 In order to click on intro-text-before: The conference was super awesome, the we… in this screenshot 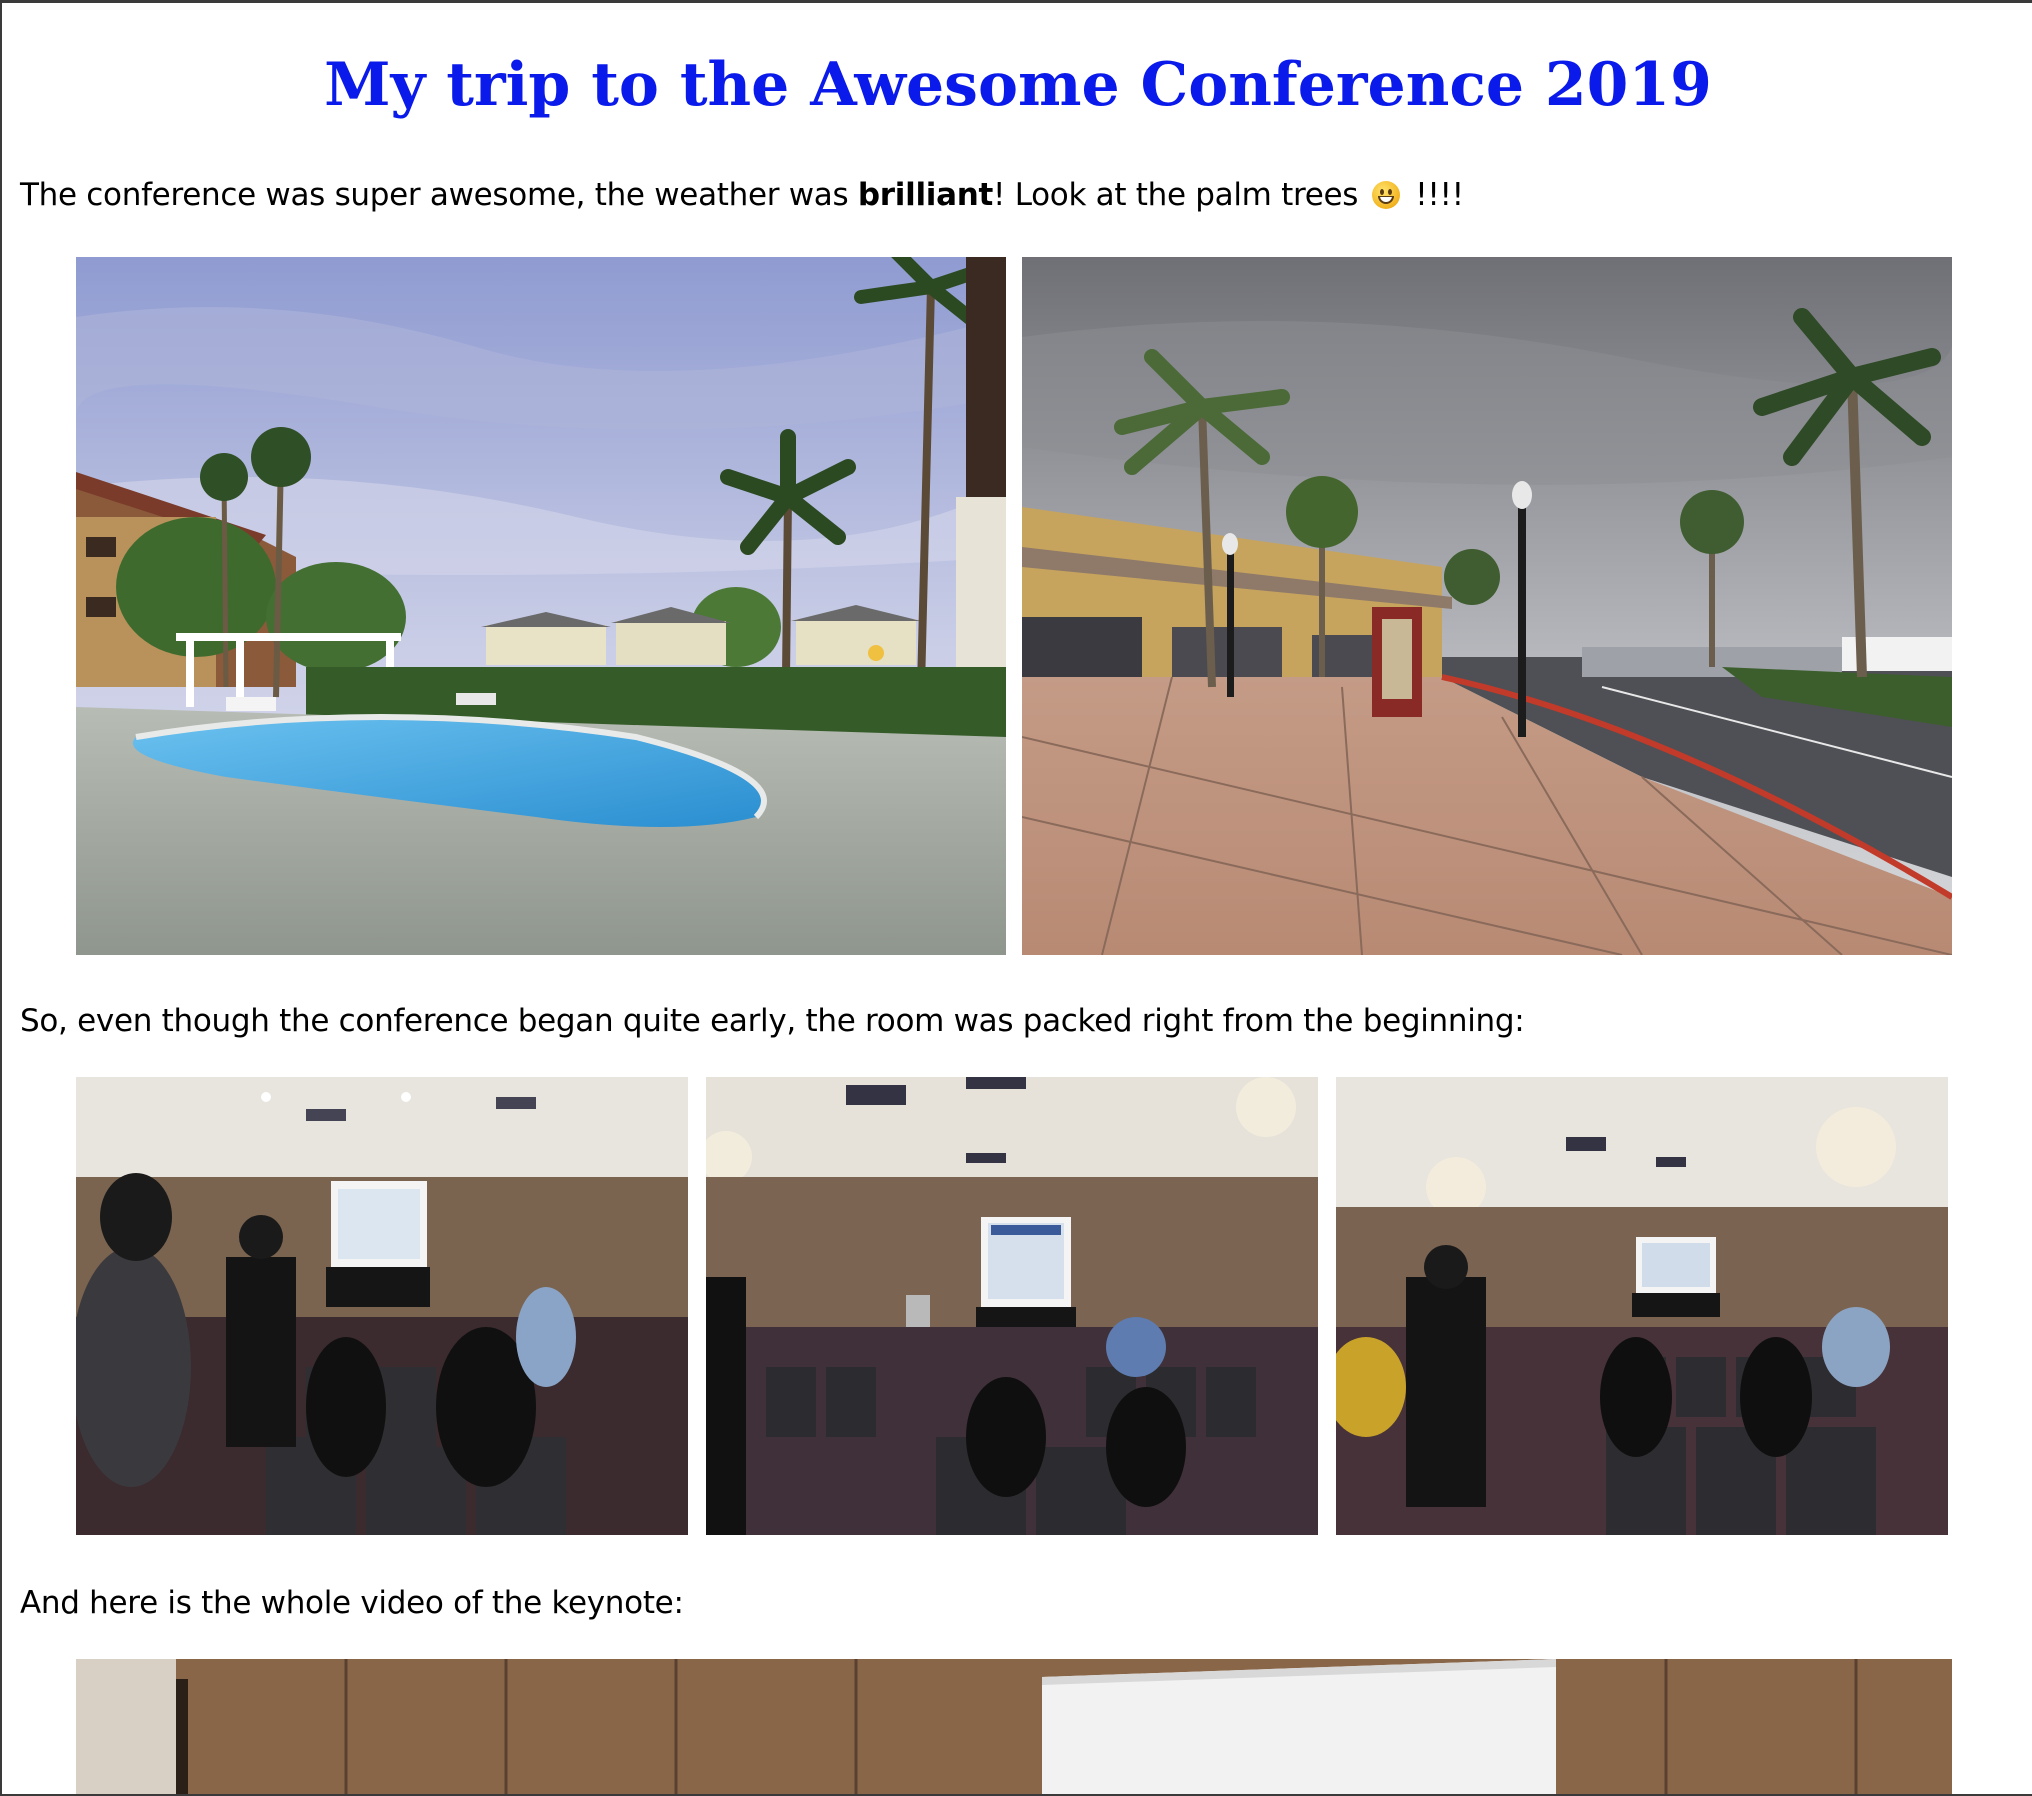, I will do `click(439, 195)`.